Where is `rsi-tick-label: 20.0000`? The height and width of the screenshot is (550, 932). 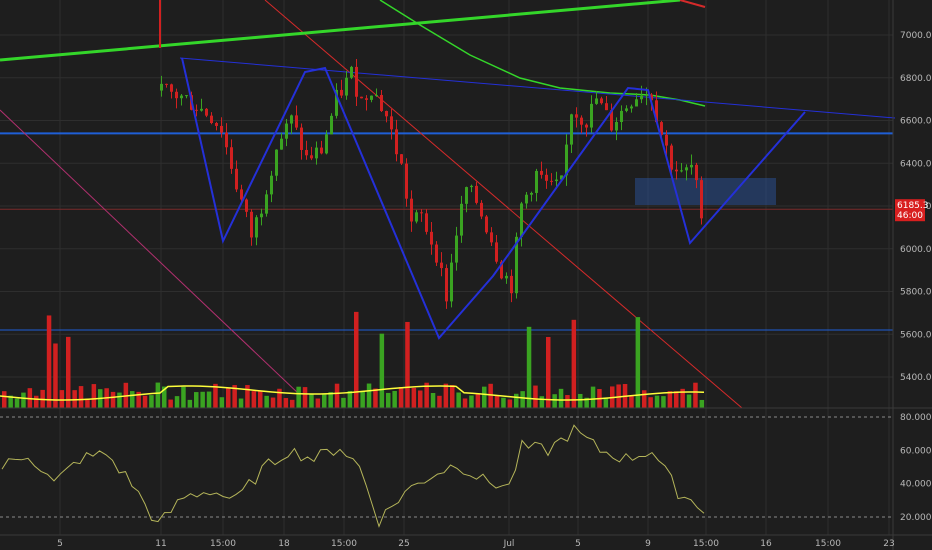
rsi-tick-label: 20.0000 is located at coordinates (916, 518).